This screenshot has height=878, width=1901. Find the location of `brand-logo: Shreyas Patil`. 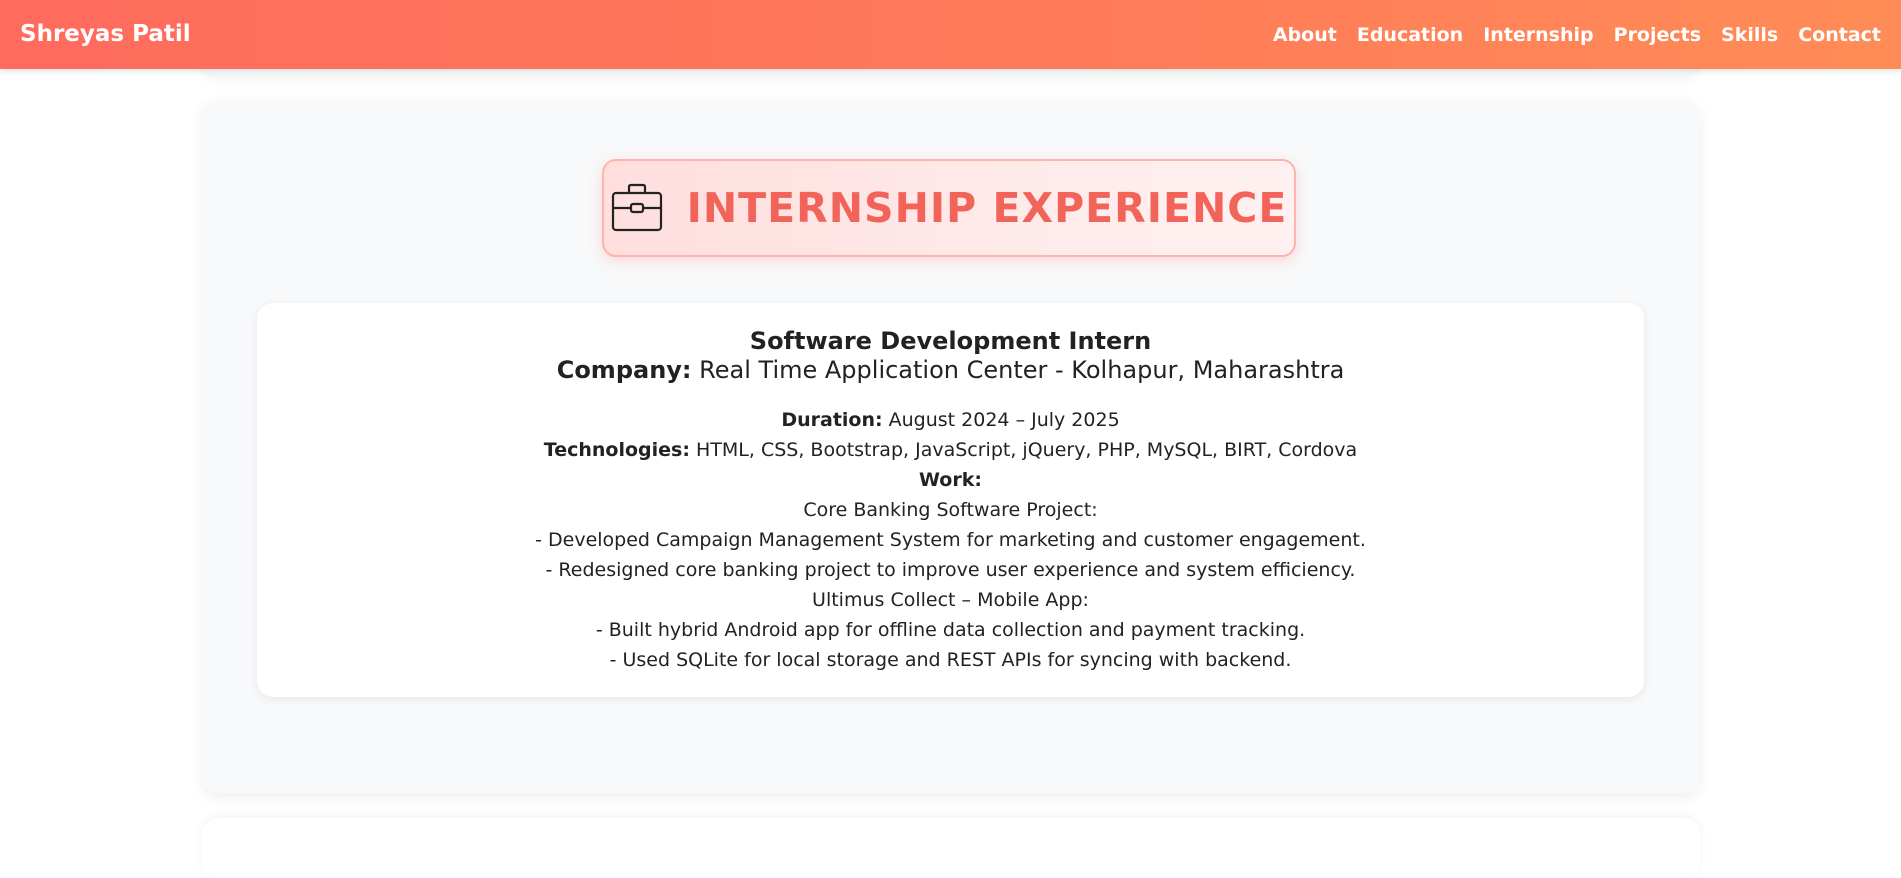

brand-logo: Shreyas Patil is located at coordinates (105, 34).